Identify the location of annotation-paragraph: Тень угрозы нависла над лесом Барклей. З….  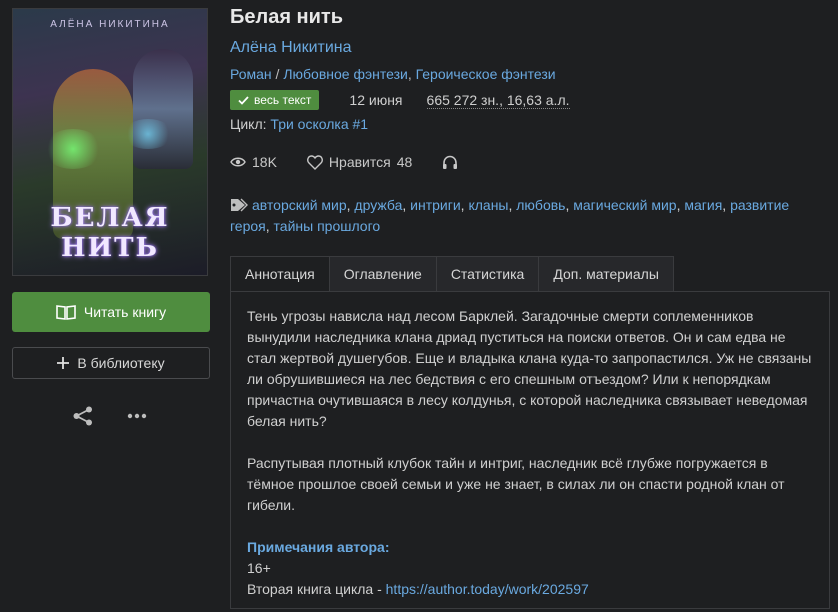
(529, 368).